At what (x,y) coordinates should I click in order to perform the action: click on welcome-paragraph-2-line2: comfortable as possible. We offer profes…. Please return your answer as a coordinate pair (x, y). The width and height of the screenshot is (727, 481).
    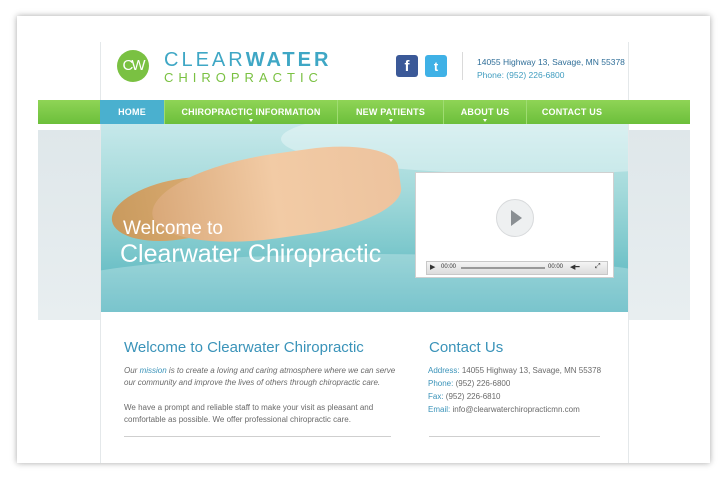
    Looking at the image, I should click on (237, 419).